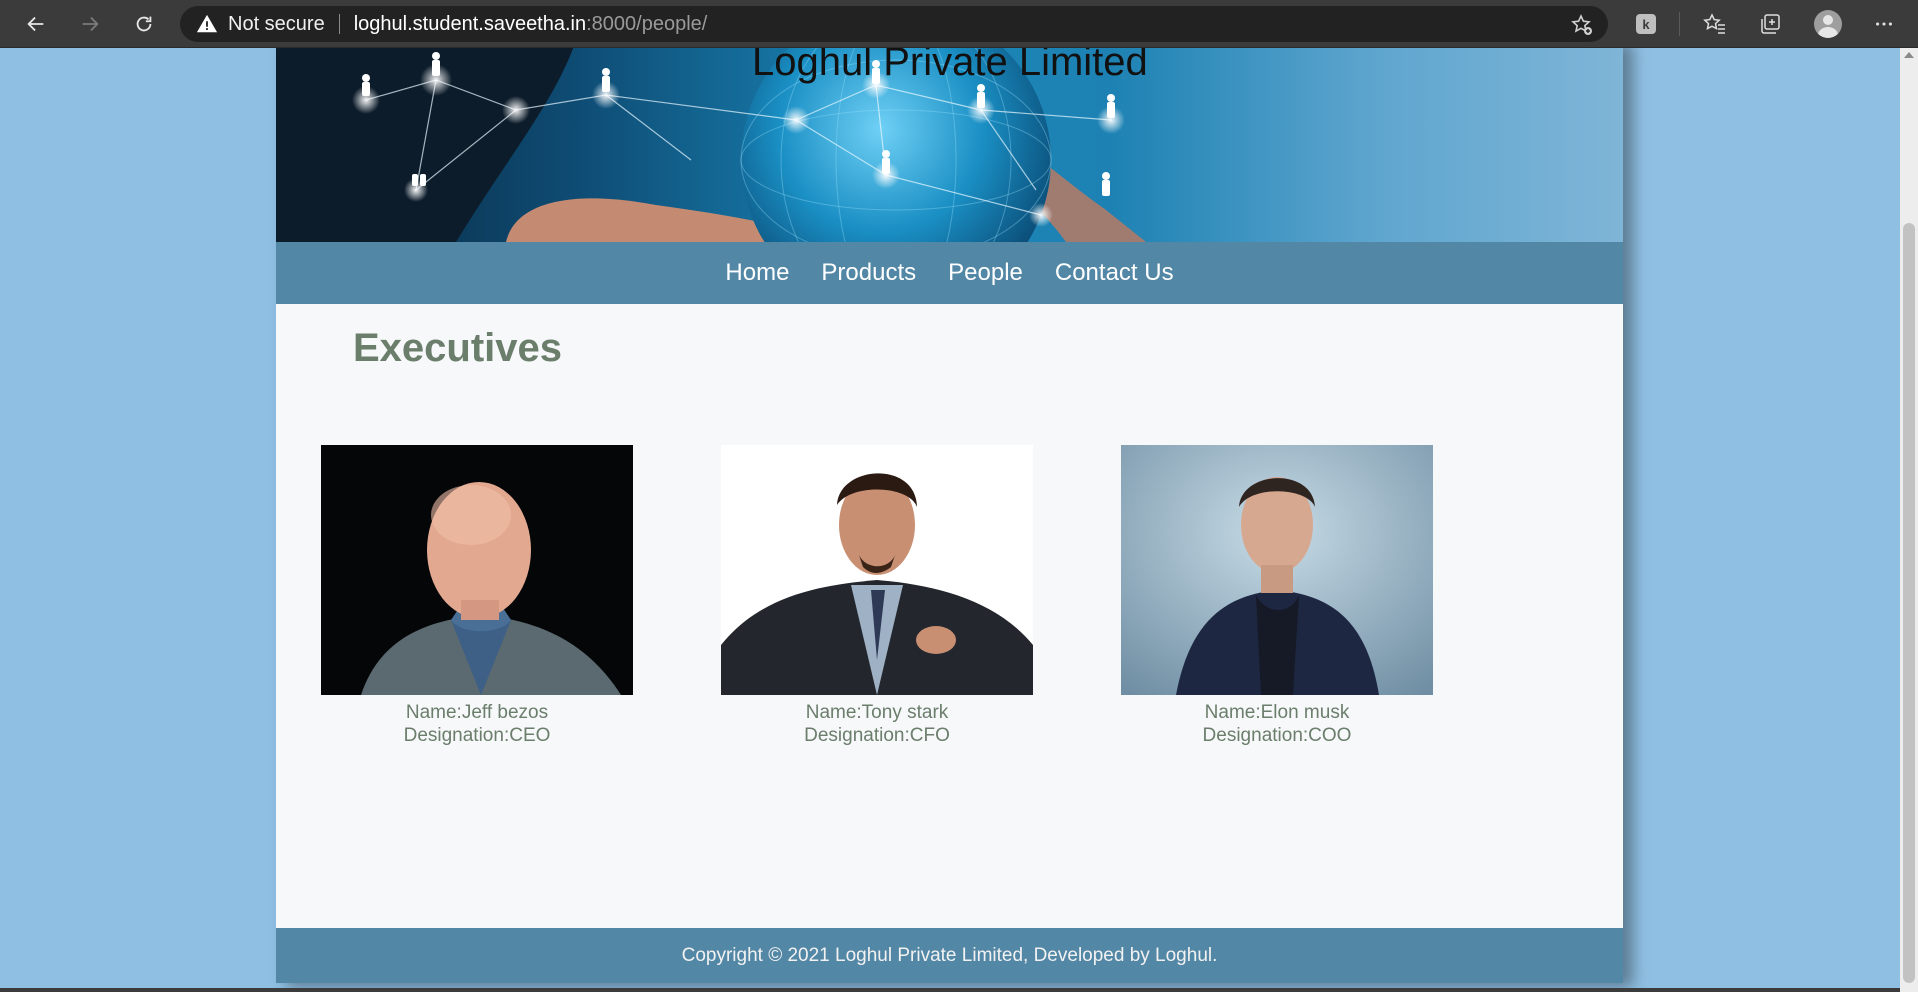 The image size is (1918, 992). What do you see at coordinates (339, 24) in the screenshot?
I see `address-separator` at bounding box center [339, 24].